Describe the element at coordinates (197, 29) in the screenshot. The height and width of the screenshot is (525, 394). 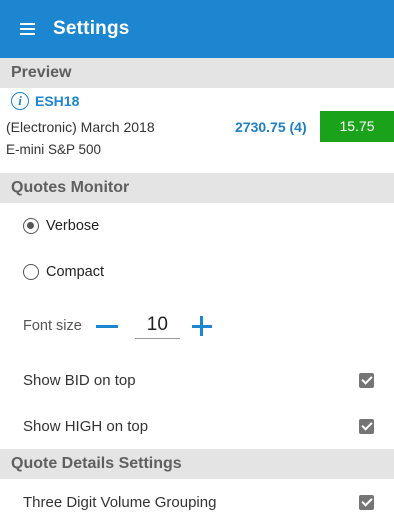
I see `app-bar: Settings` at that location.